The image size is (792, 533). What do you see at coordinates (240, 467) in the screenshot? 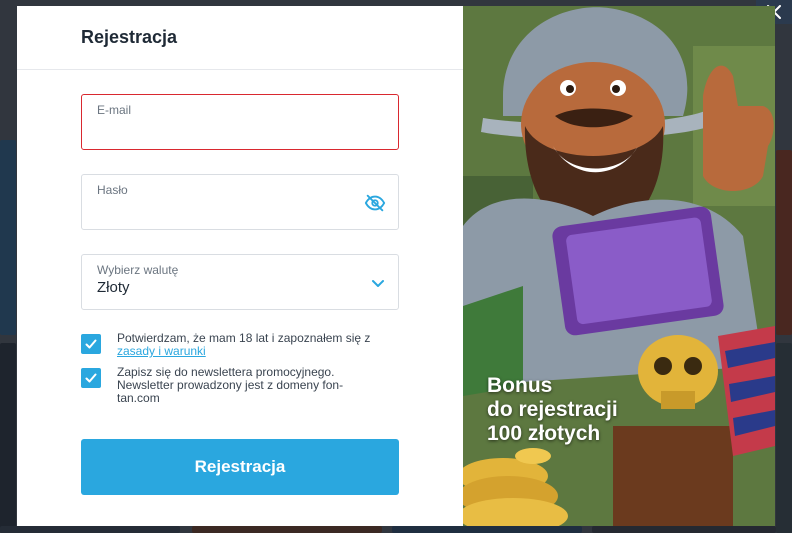
I see `register-button: Rejestracja` at bounding box center [240, 467].